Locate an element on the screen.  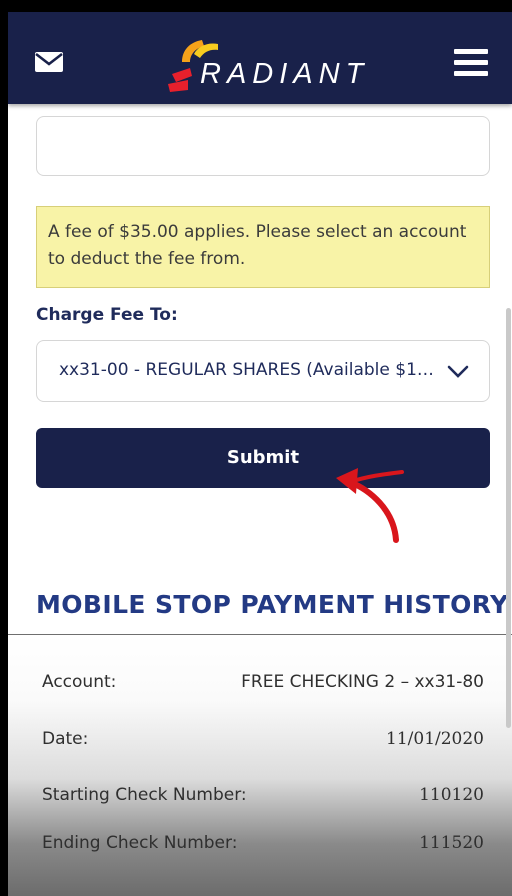
mail-icon is located at coordinates (49, 62).